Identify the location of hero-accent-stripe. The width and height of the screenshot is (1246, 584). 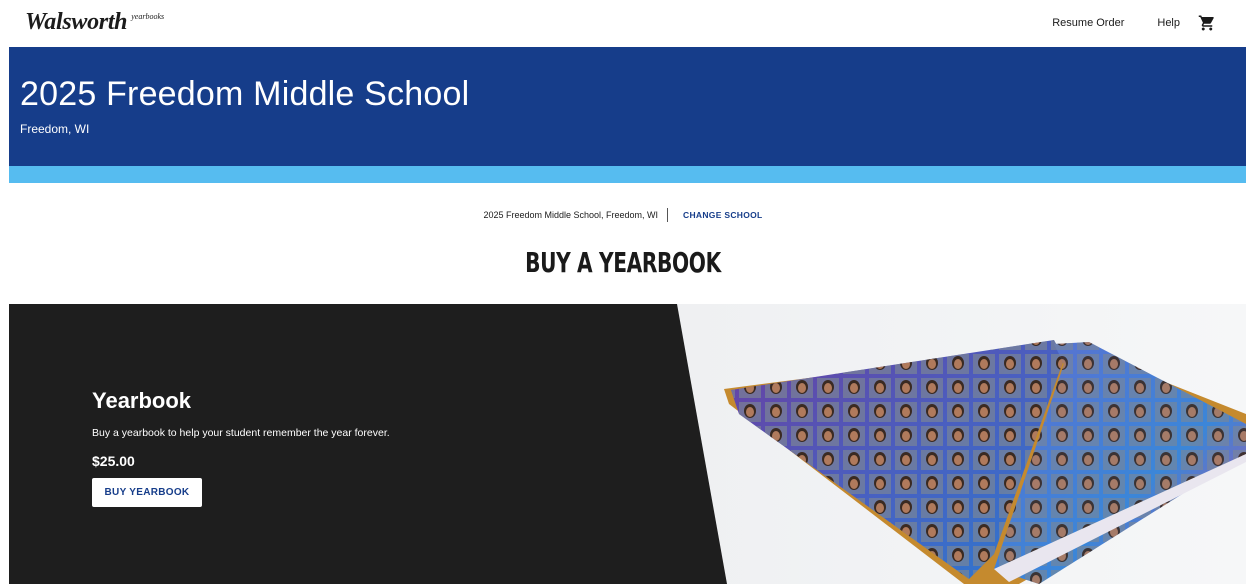
(627, 174).